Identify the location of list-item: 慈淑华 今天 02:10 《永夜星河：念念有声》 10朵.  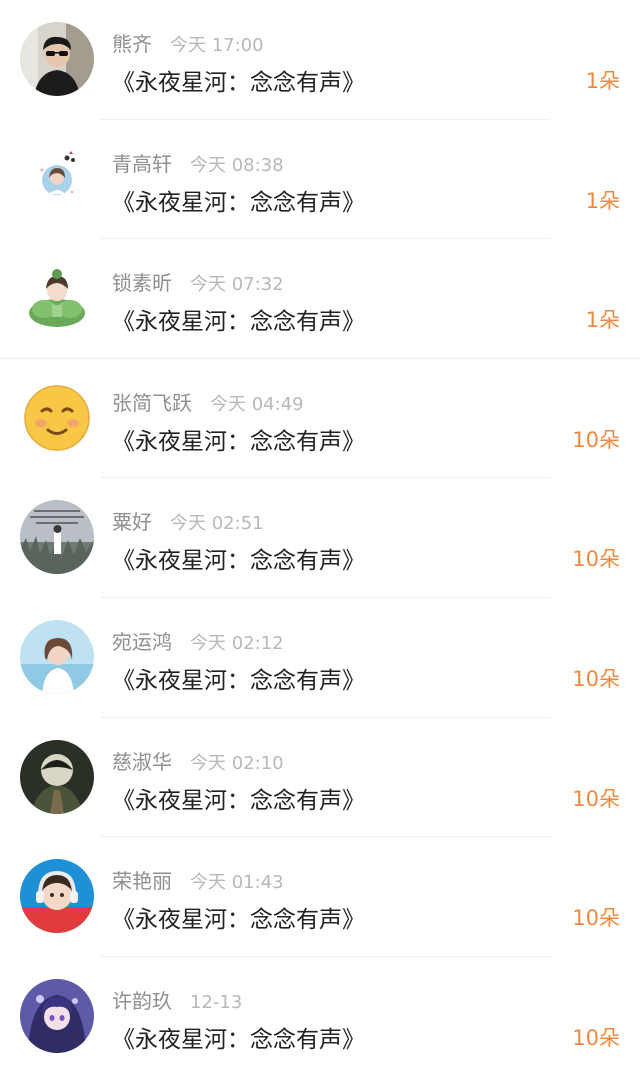
(320, 778).